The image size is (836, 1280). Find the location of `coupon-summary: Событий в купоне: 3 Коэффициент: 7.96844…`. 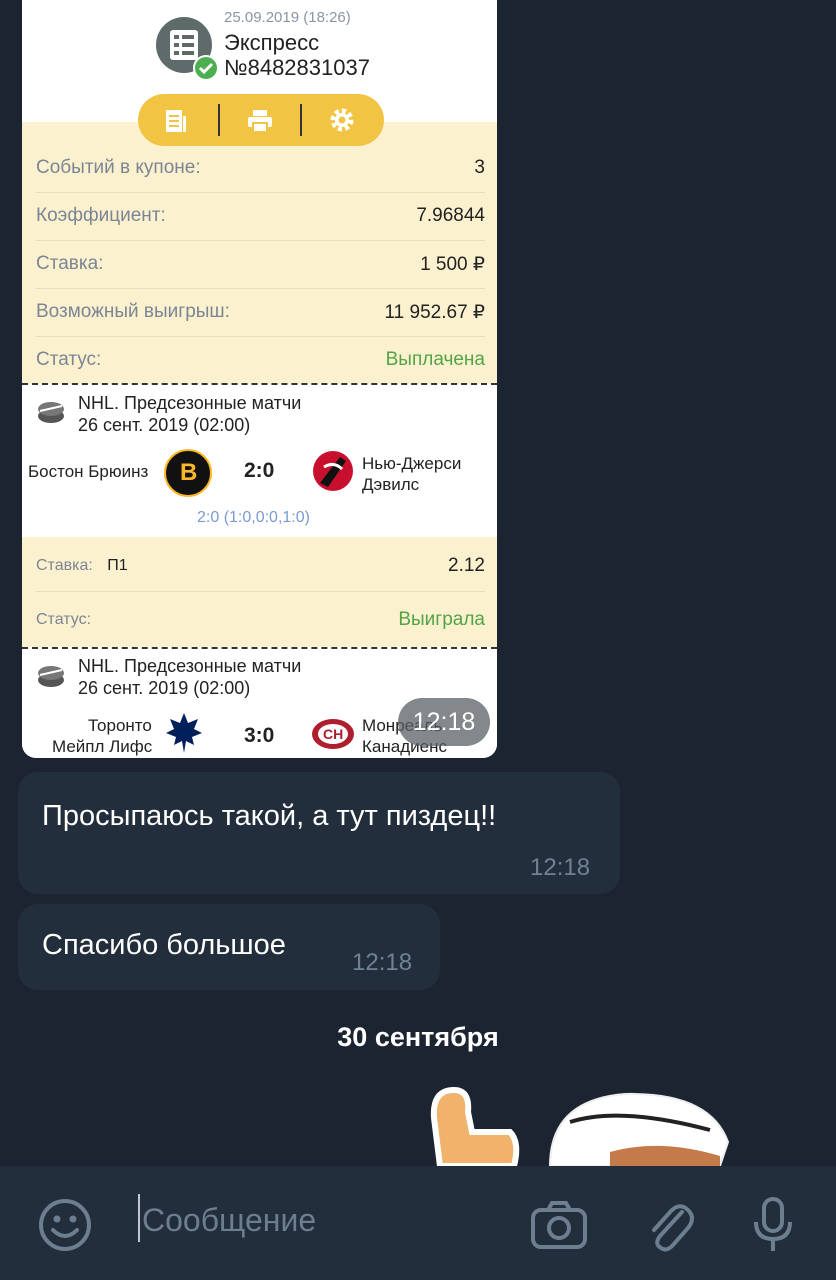

coupon-summary: Событий в купоне: 3 Коэффициент: 7.96844… is located at coordinates (259, 253).